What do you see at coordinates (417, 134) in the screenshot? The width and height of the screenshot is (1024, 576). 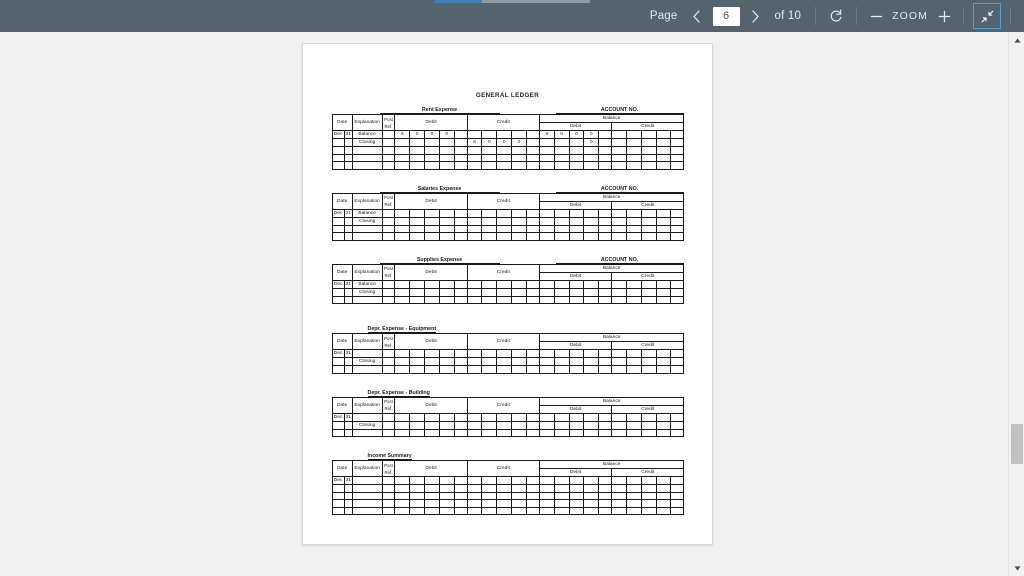 I see `cell-debit-1: 0` at bounding box center [417, 134].